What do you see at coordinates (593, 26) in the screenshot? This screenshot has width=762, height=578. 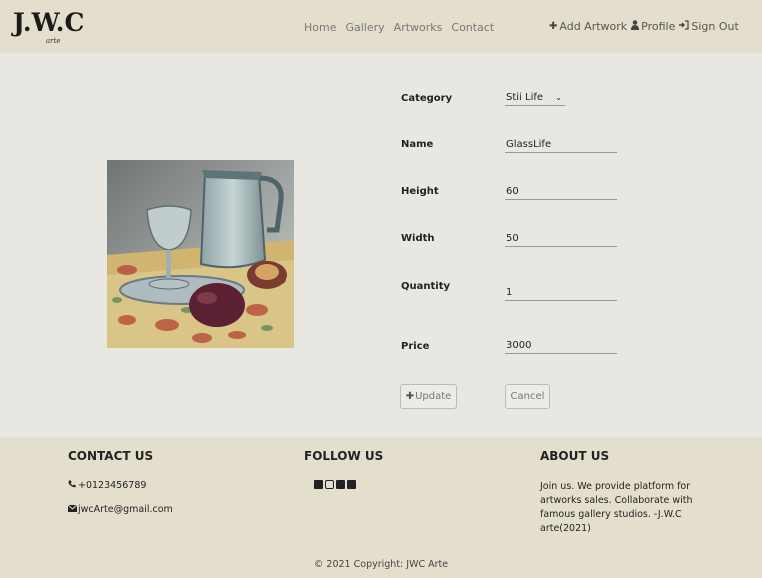 I see `add-artwork-label: Add Artwork` at bounding box center [593, 26].